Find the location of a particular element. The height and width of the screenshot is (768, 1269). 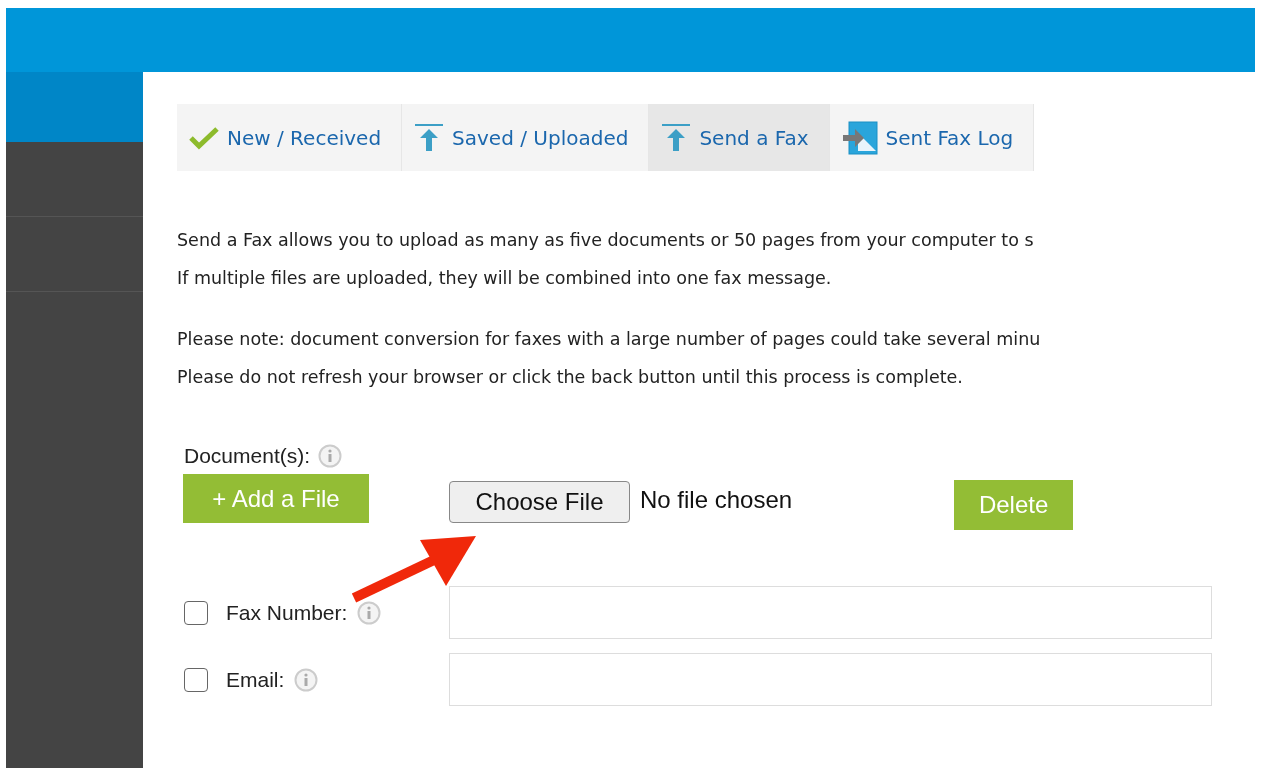

file-status-text: No file chosen is located at coordinates (716, 500).